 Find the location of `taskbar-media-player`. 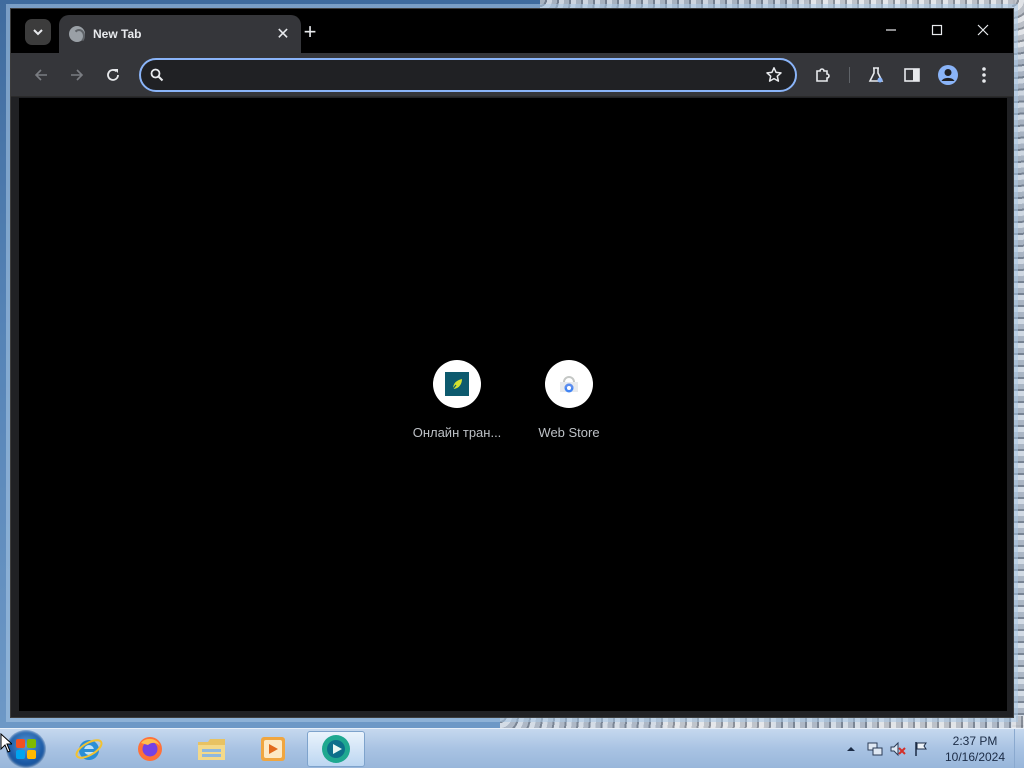

taskbar-media-player is located at coordinates (273, 749).